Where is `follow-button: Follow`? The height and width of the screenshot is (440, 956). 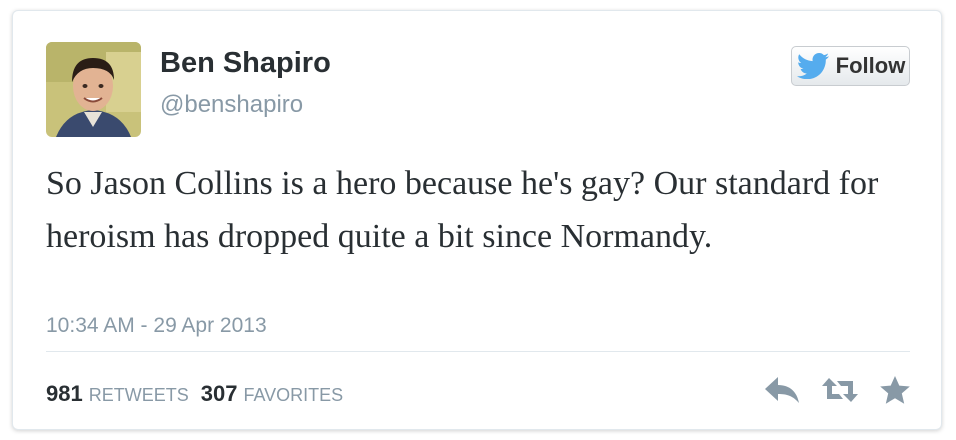 follow-button: Follow is located at coordinates (850, 66).